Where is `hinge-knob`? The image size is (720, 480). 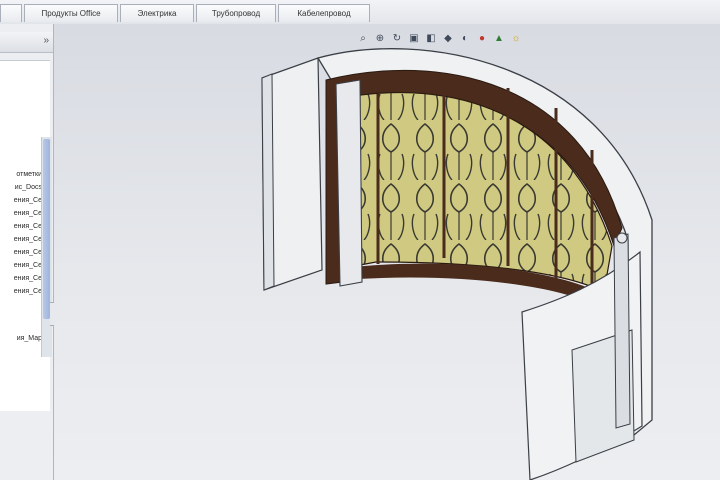
hinge-knob is located at coordinates (622, 238).